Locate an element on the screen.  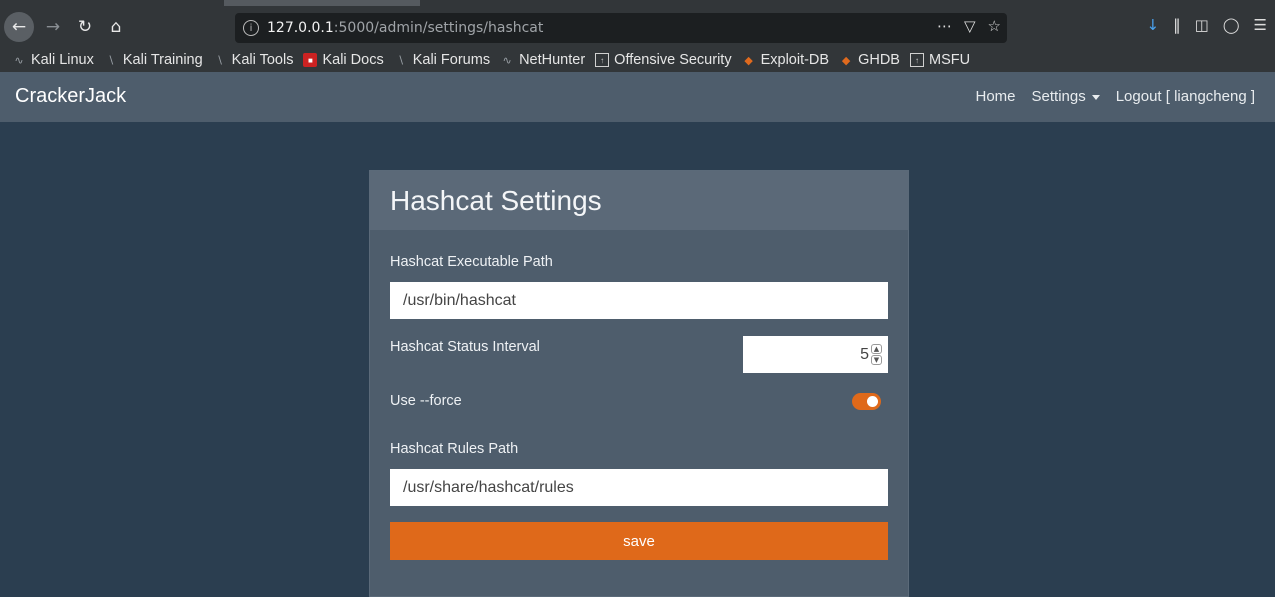
info-icon: i is located at coordinates (251, 28).